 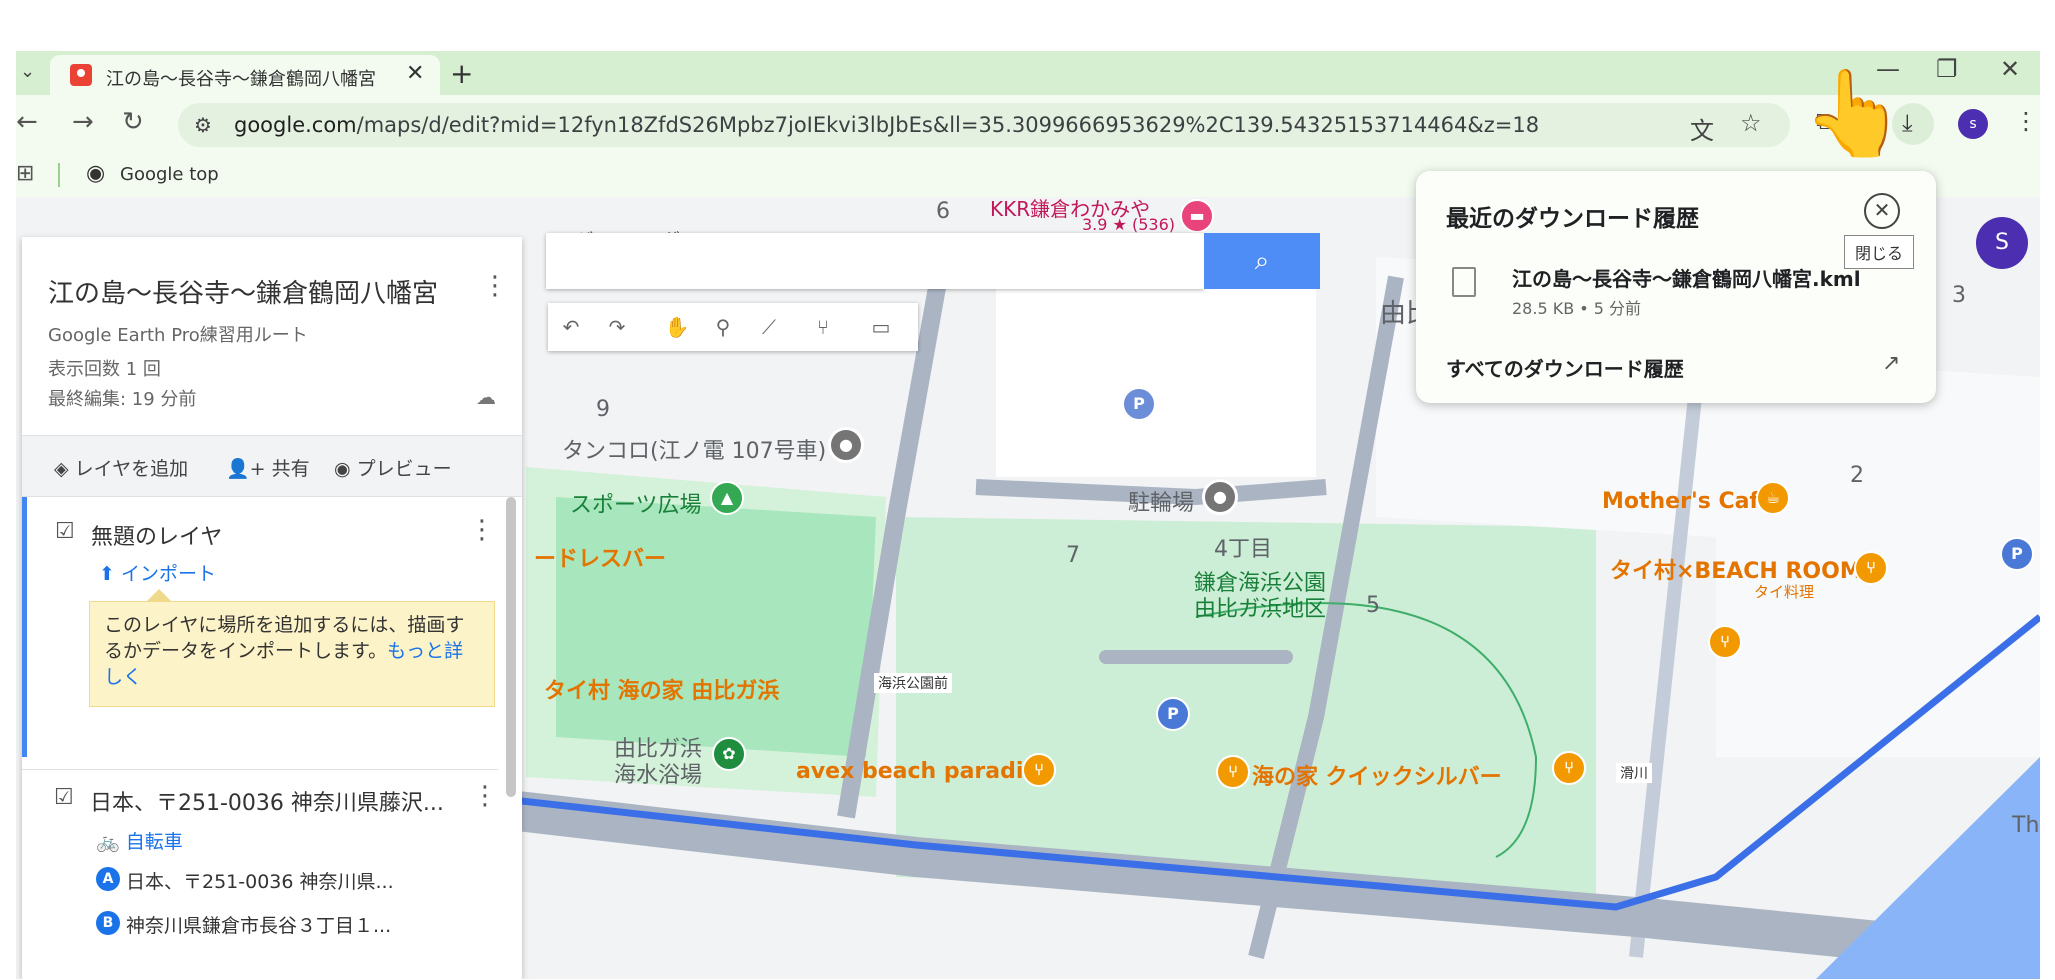 I want to click on map-description: Google Earth Pro練習用ルート, so click(x=178, y=334).